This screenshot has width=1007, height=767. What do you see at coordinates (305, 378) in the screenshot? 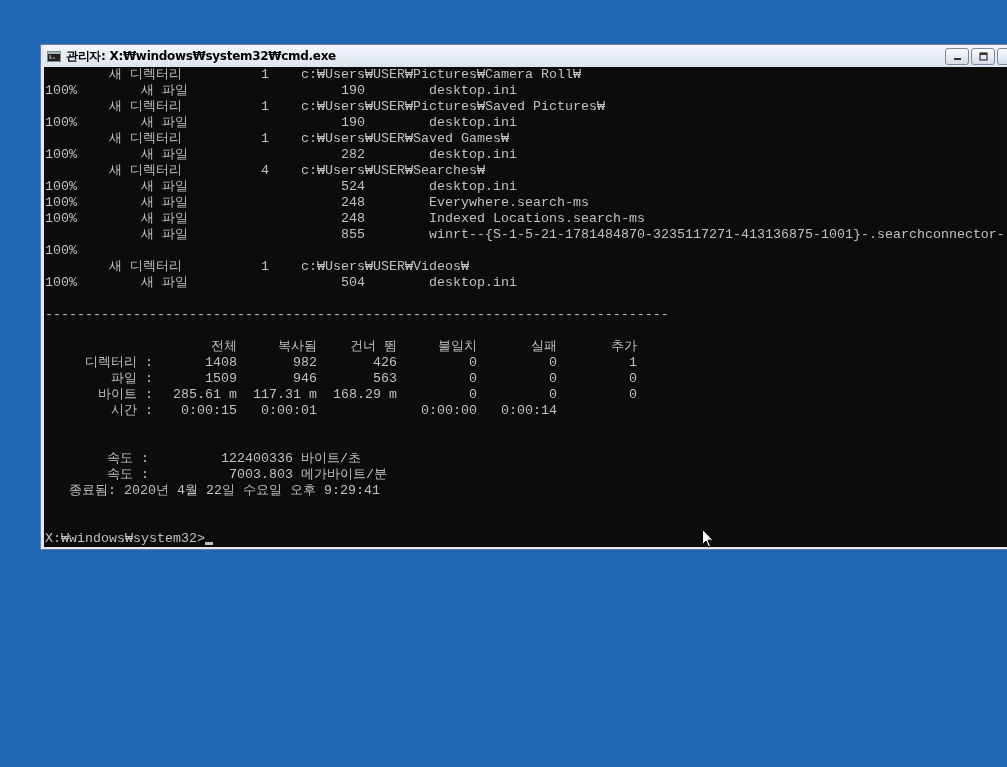
I see `summary-value: 946` at bounding box center [305, 378].